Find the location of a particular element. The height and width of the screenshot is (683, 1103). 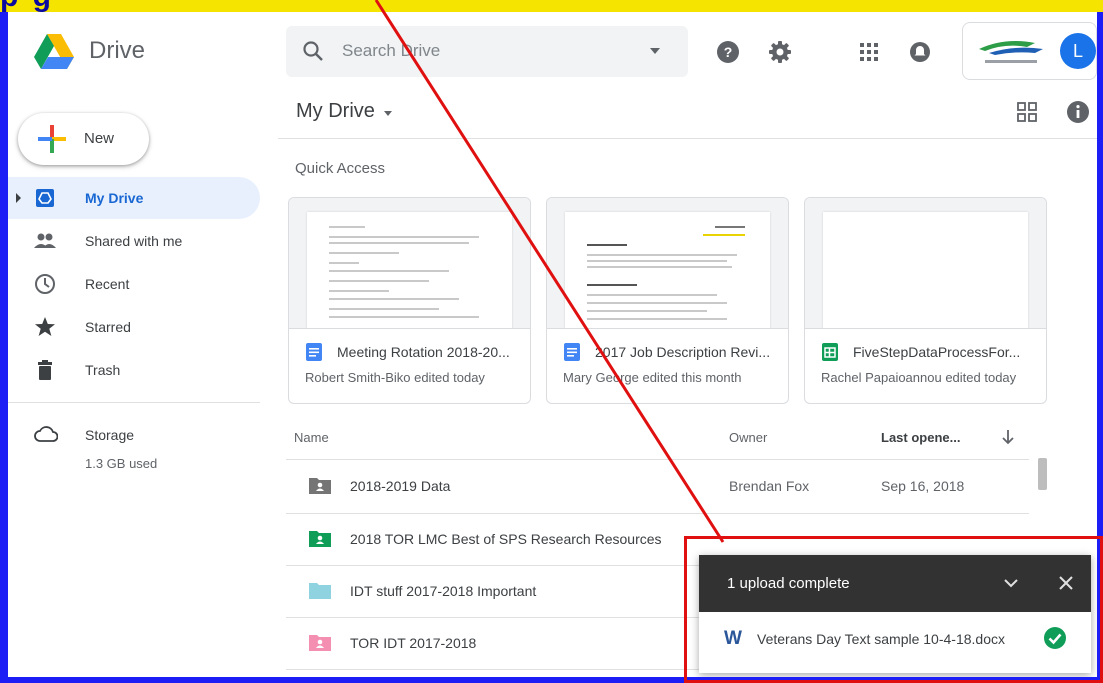

file-owner: Brendan Fox is located at coordinates (769, 486).